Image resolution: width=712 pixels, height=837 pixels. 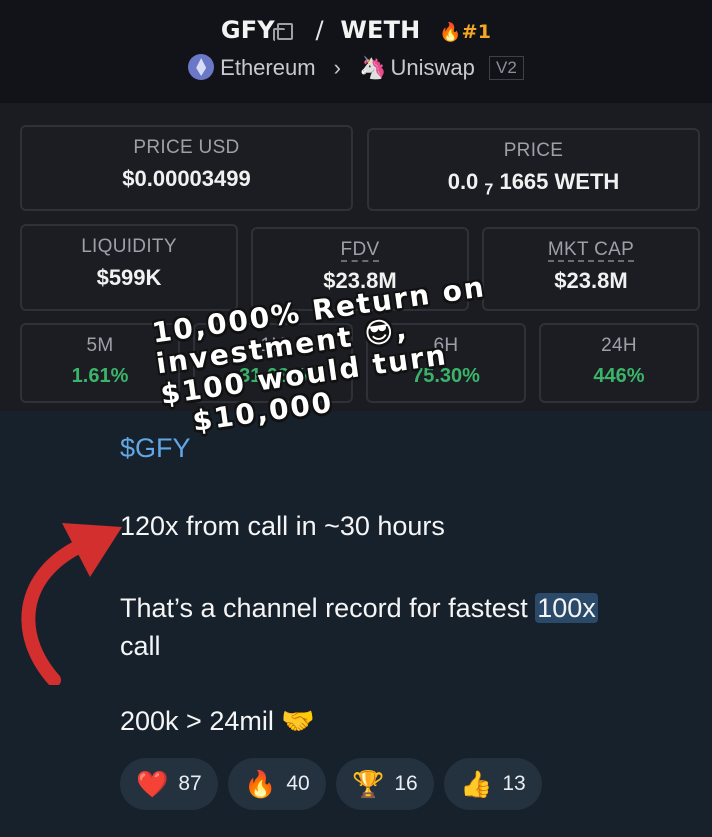 I want to click on price-usd-card: PRICE USD $0.00003499, so click(x=186, y=168).